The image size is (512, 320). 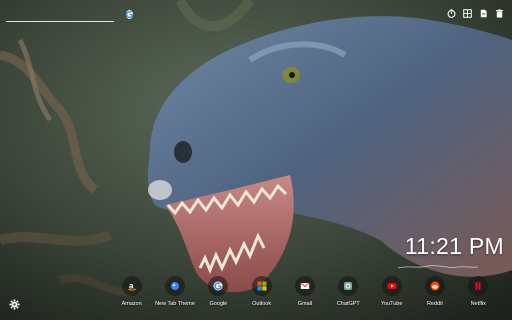 I want to click on app-outlook: Outlook, so click(x=261, y=295).